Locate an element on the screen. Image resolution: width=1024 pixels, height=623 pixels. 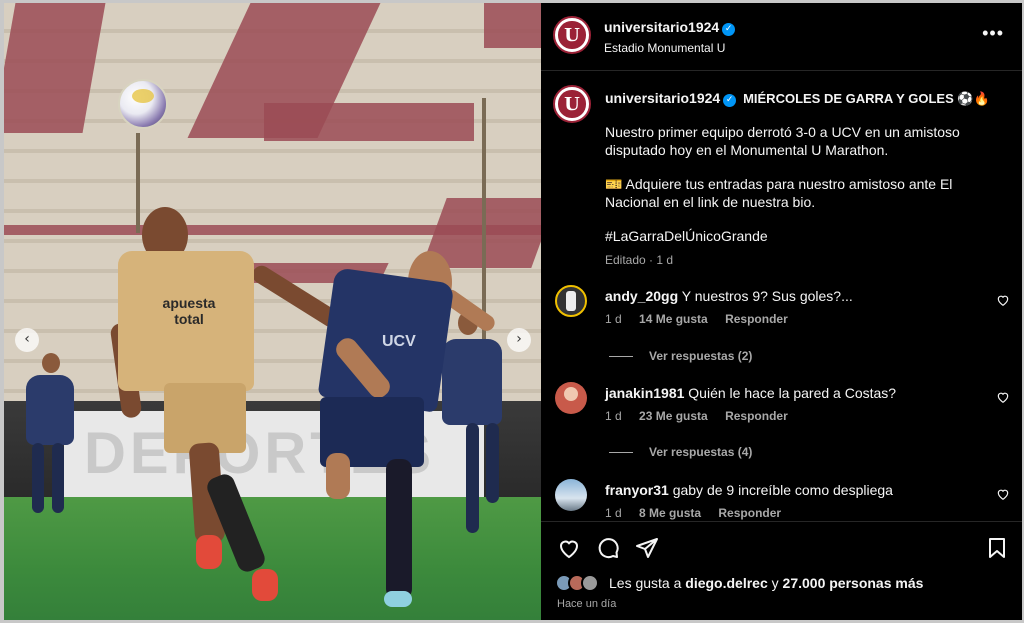
comment-meta: 1 d 23 Me gusta Responder is located at coordinates (703, 416).